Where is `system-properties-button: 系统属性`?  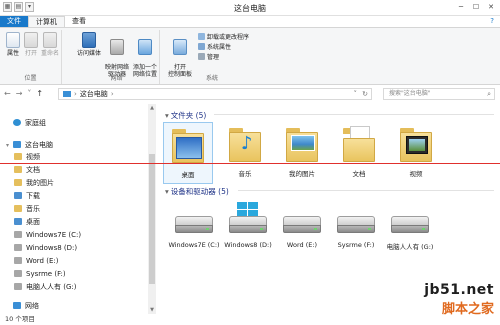
system-properties-button: 系统属性 is located at coordinates (214, 47).